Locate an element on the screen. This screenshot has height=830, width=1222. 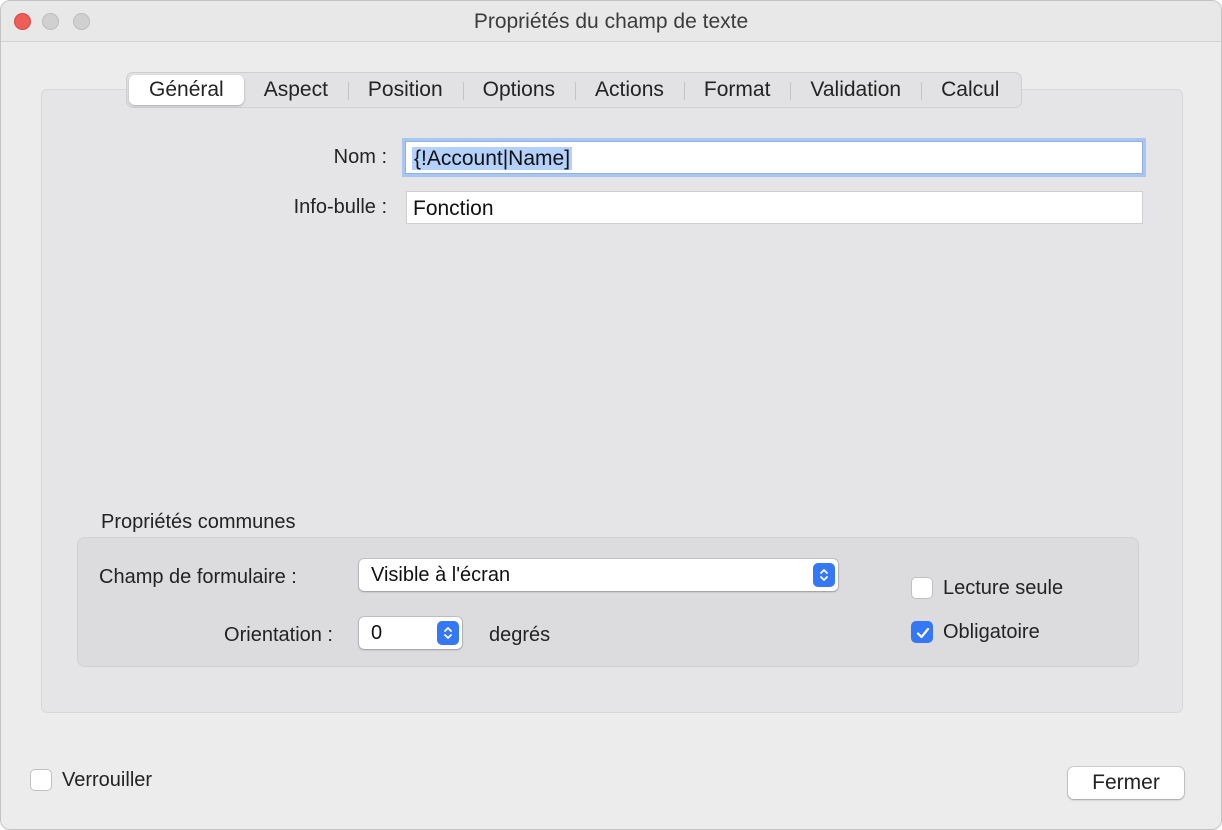
tab-format: Format is located at coordinates (737, 90).